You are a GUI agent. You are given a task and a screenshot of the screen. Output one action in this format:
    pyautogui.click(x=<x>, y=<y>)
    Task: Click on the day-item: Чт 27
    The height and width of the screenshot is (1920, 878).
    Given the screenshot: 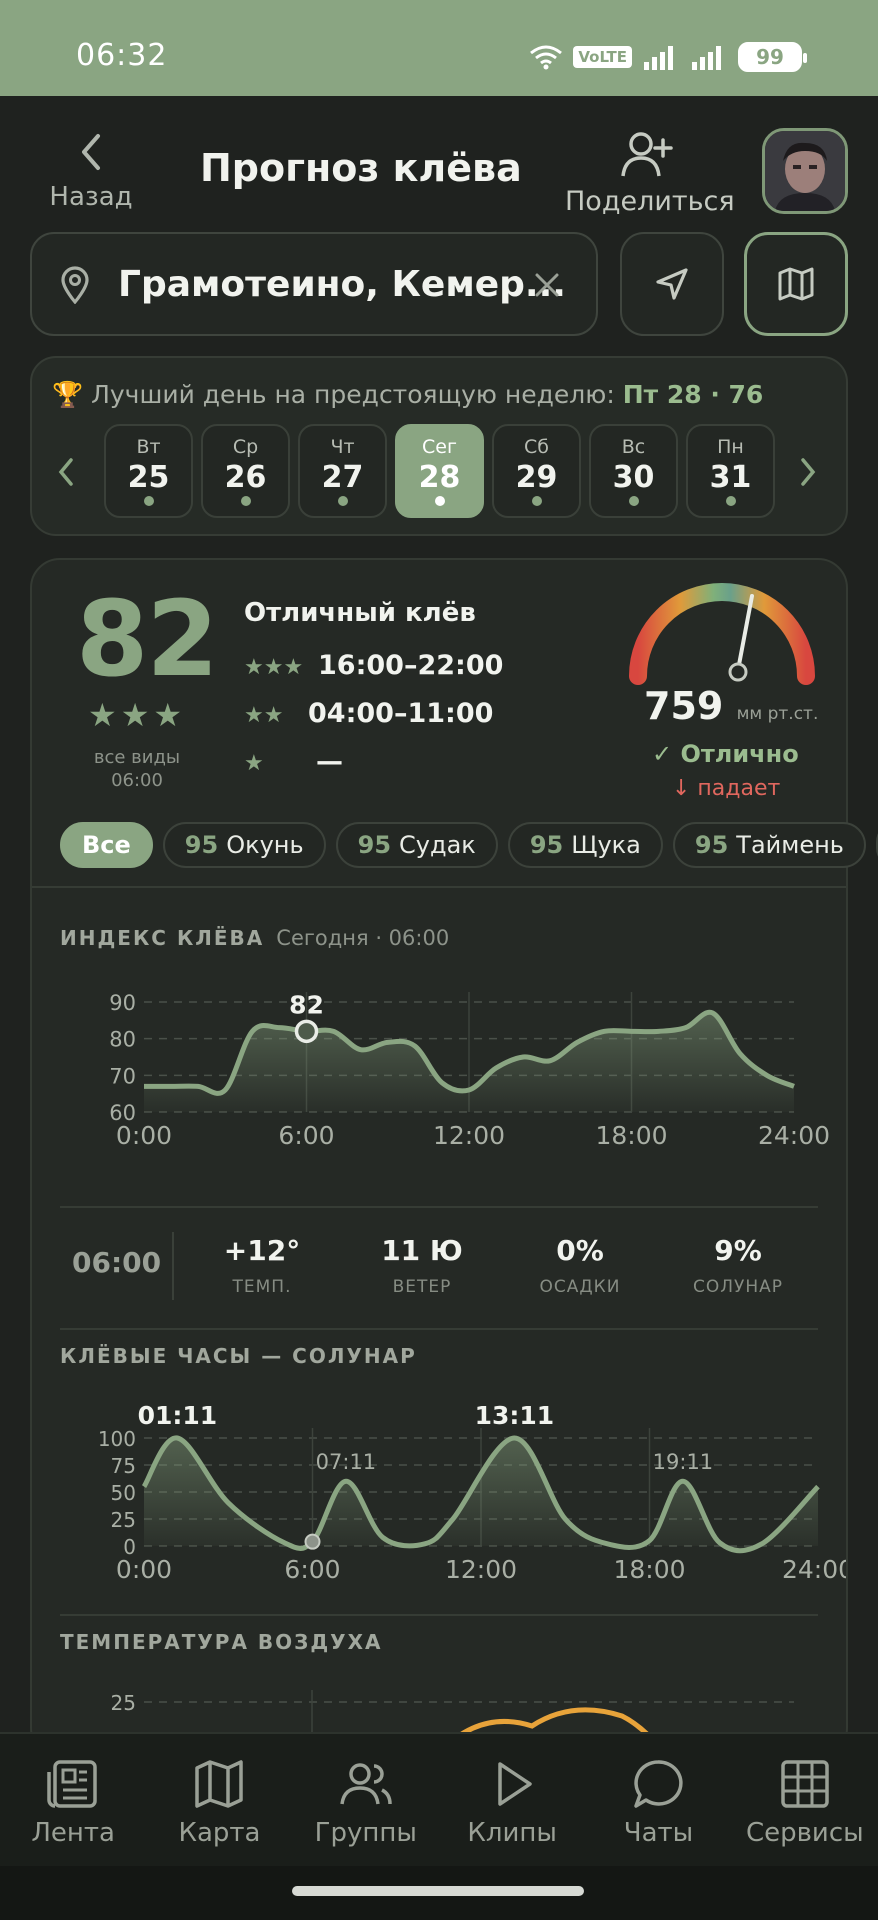 What is the action you would take?
    pyautogui.click(x=342, y=471)
    